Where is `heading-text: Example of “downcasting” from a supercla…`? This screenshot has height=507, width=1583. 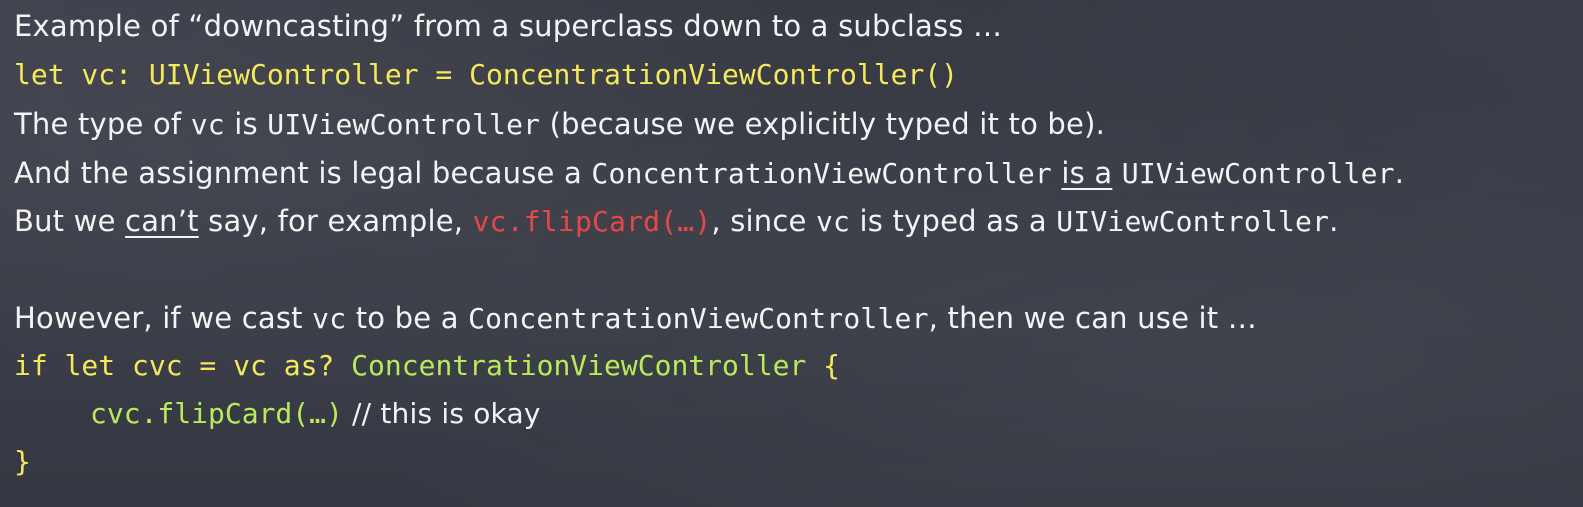 heading-text: Example of “downcasting” from a supercla… is located at coordinates (508, 26).